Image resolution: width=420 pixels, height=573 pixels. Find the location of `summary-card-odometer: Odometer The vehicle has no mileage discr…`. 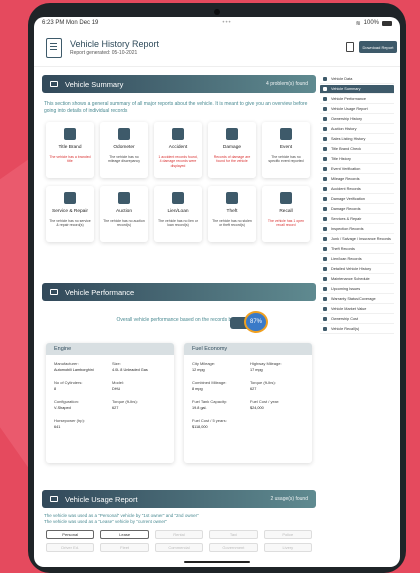

summary-card-odometer: Odometer The vehicle has no mileage discr… is located at coordinates (124, 150).